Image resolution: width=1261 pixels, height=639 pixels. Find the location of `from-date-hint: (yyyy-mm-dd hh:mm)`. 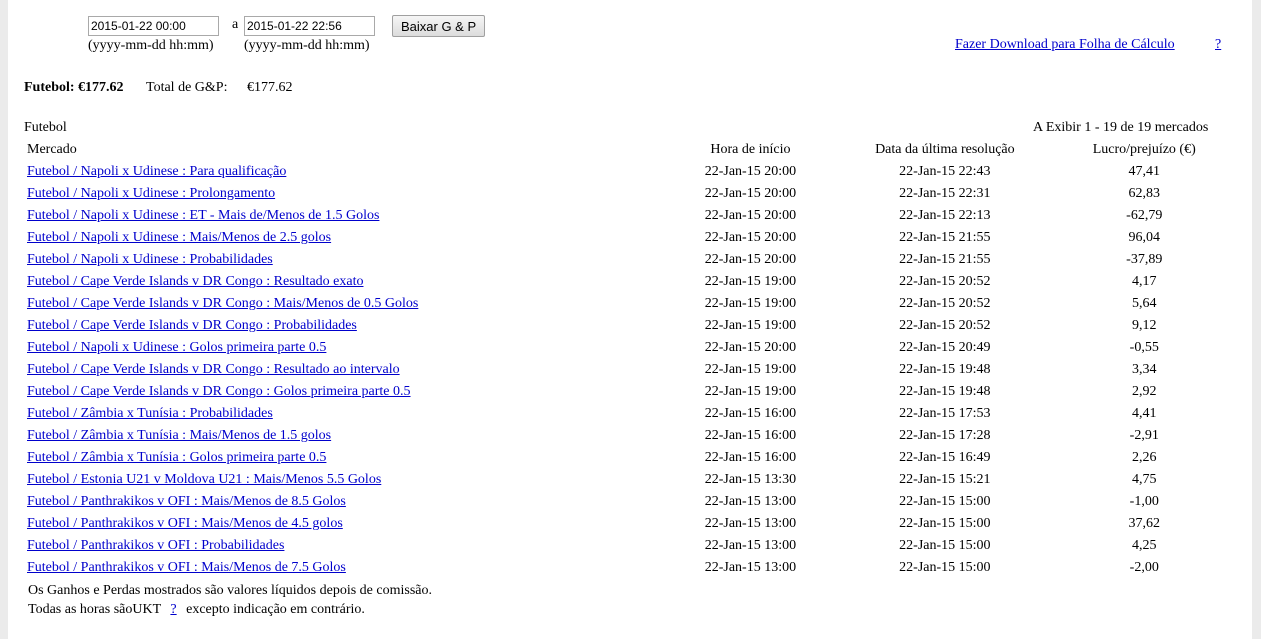

from-date-hint: (yyyy-mm-dd hh:mm) is located at coordinates (151, 45).